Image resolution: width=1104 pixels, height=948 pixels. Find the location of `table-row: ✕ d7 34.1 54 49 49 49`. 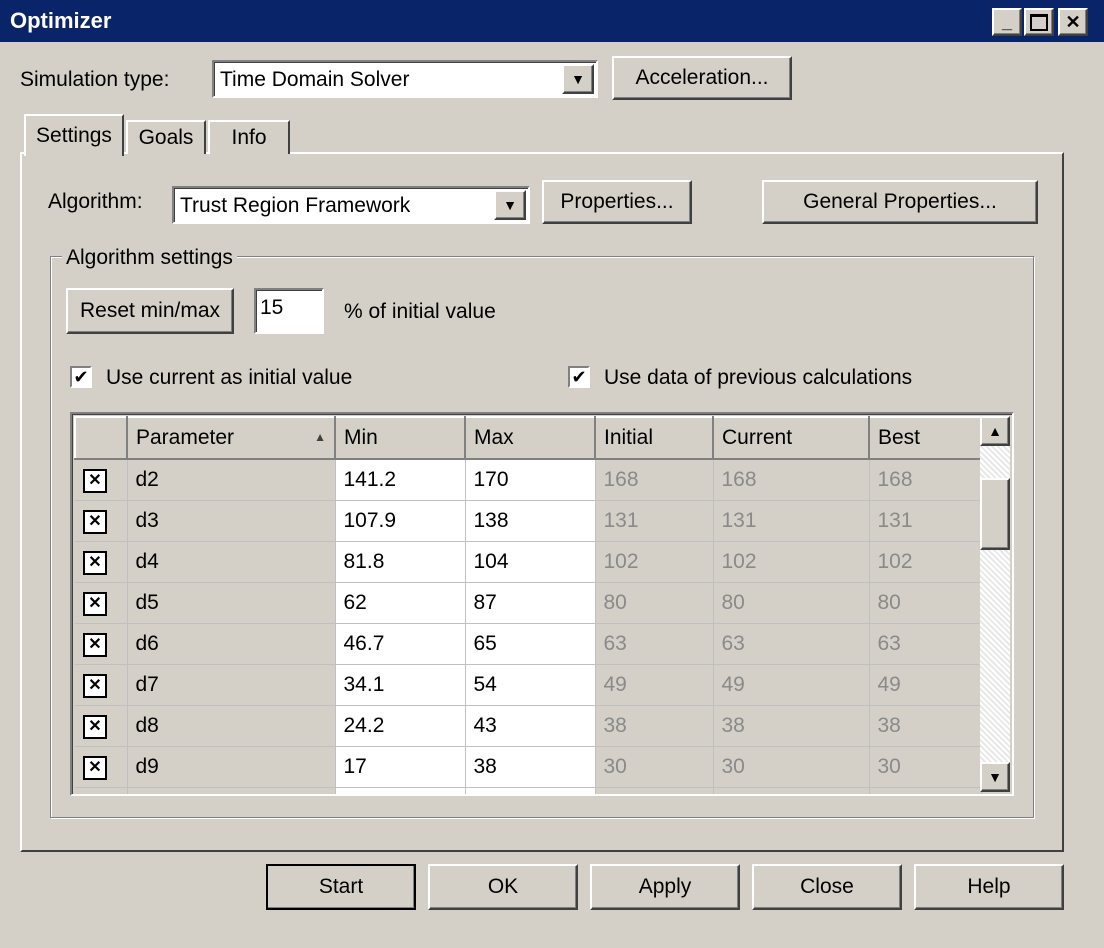

table-row: ✕ d7 34.1 54 49 49 49 is located at coordinates (528, 685).